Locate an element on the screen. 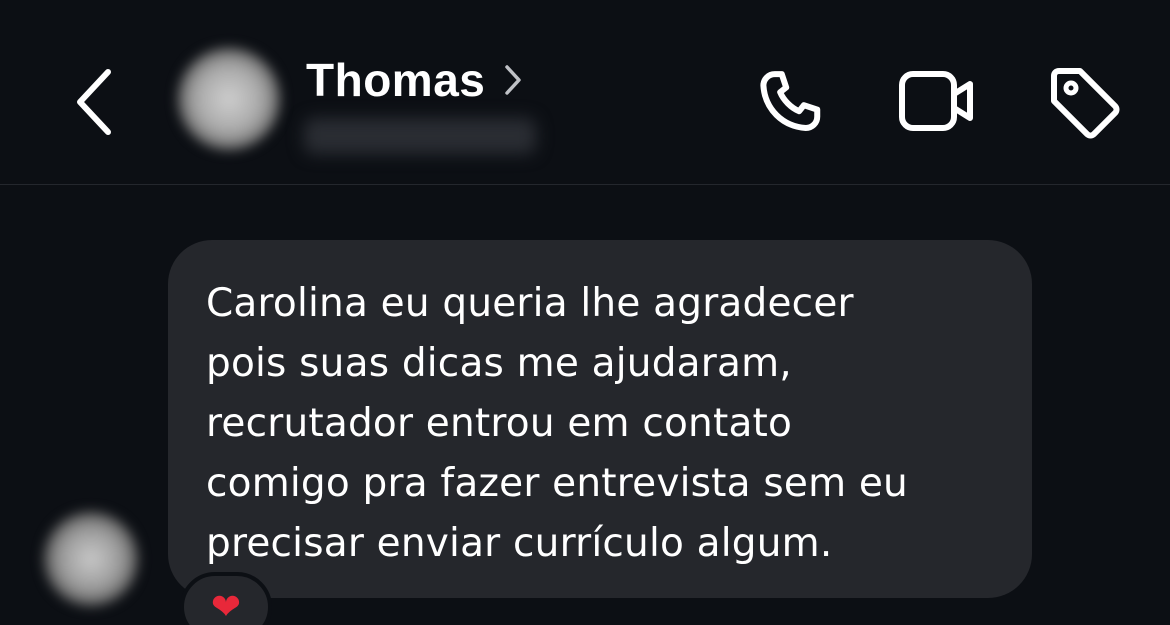  tag-button is located at coordinates (1084, 102).